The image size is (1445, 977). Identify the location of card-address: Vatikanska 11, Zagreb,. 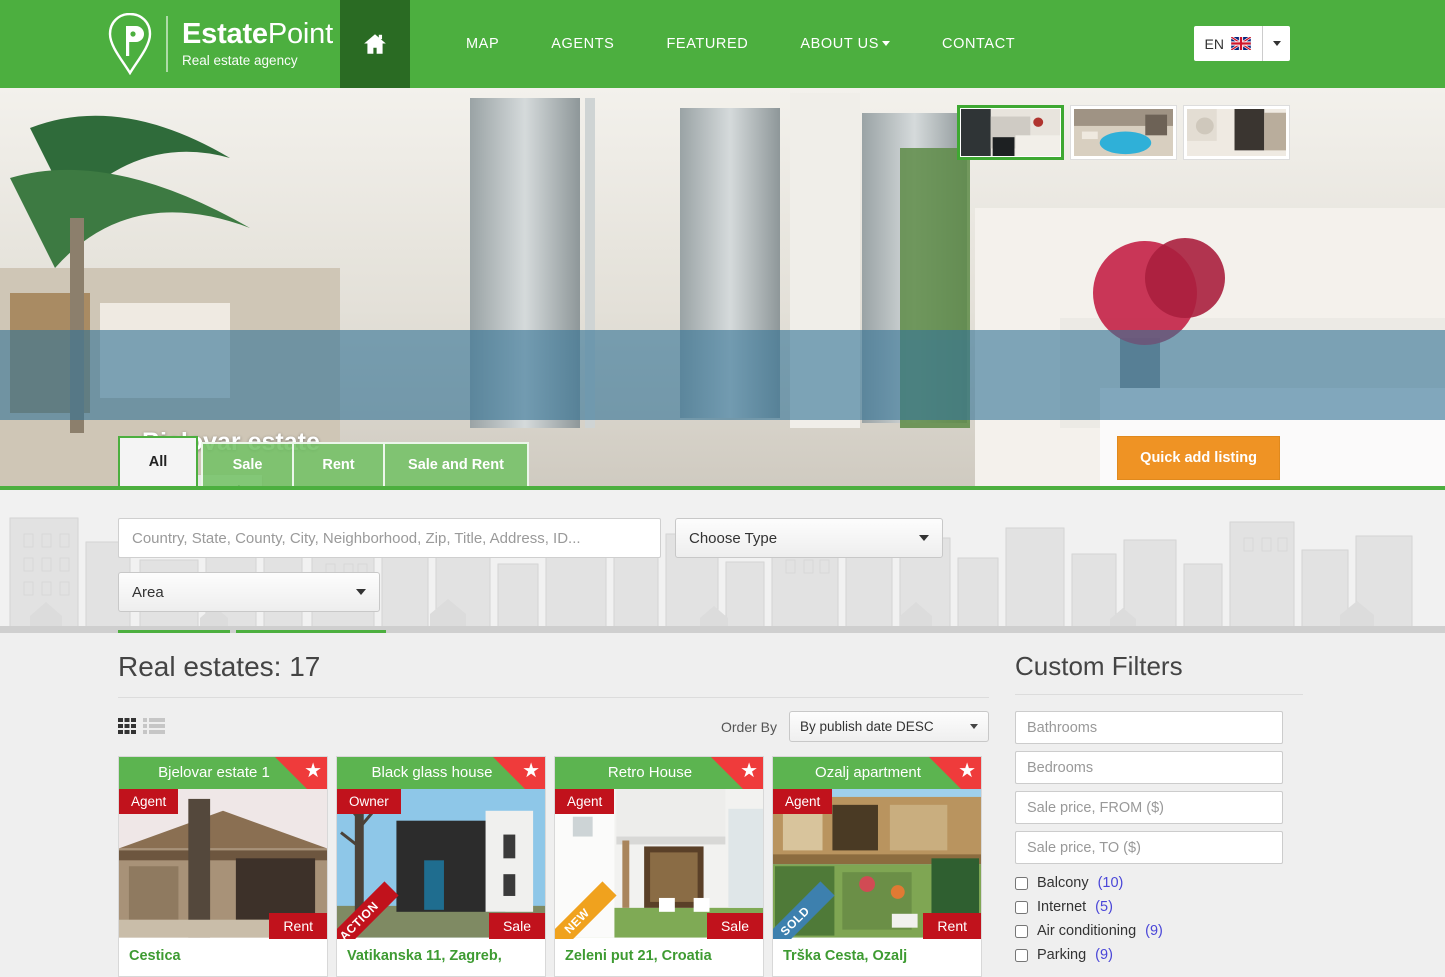
(441, 956).